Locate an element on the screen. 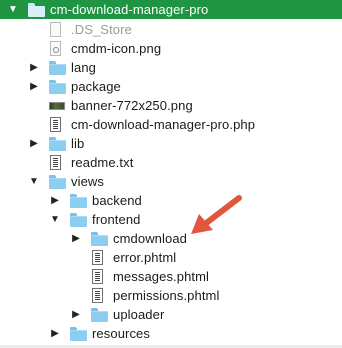 This screenshot has height=348, width=342. tree-item-label: lib is located at coordinates (78, 143).